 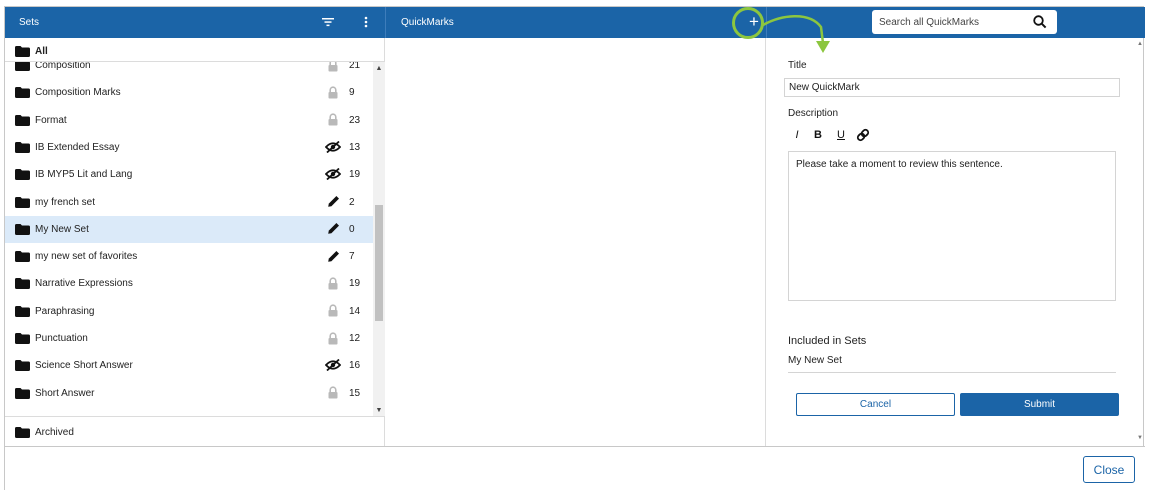 I want to click on set-count: 21, so click(x=355, y=66).